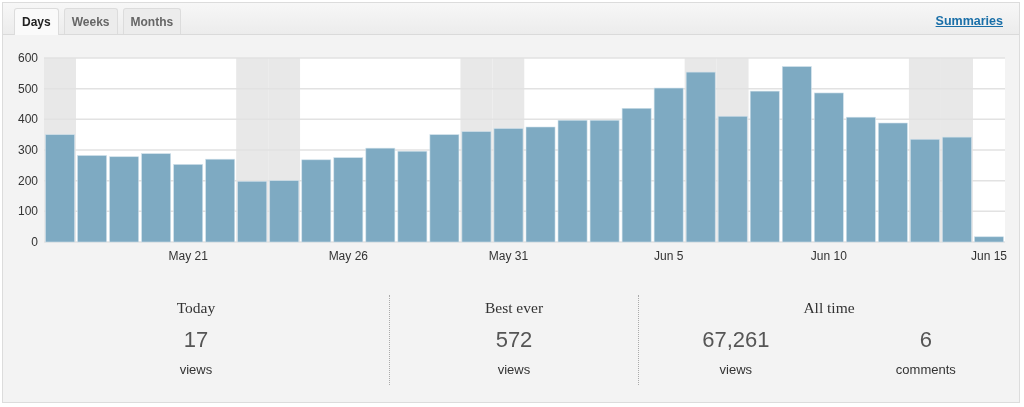 The height and width of the screenshot is (407, 1024). Describe the element at coordinates (36, 21) in the screenshot. I see `period-tab: Days` at that location.